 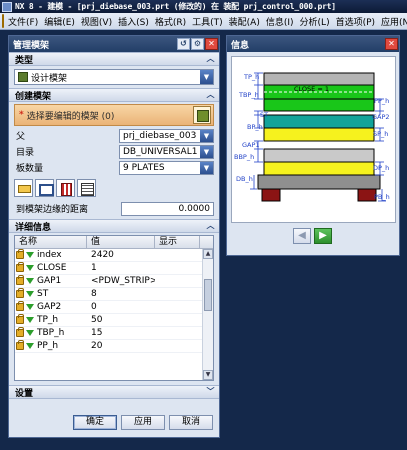 I want to click on param-value: 1, so click(x=121, y=268).